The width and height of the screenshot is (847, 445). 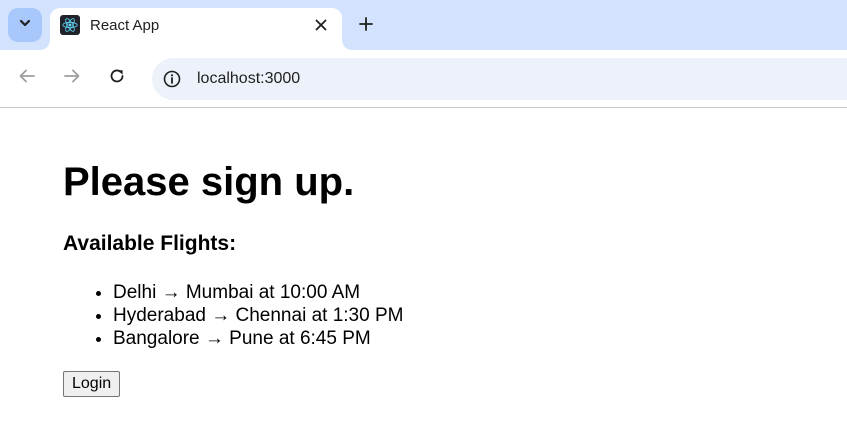 What do you see at coordinates (172, 79) in the screenshot?
I see `info-icon` at bounding box center [172, 79].